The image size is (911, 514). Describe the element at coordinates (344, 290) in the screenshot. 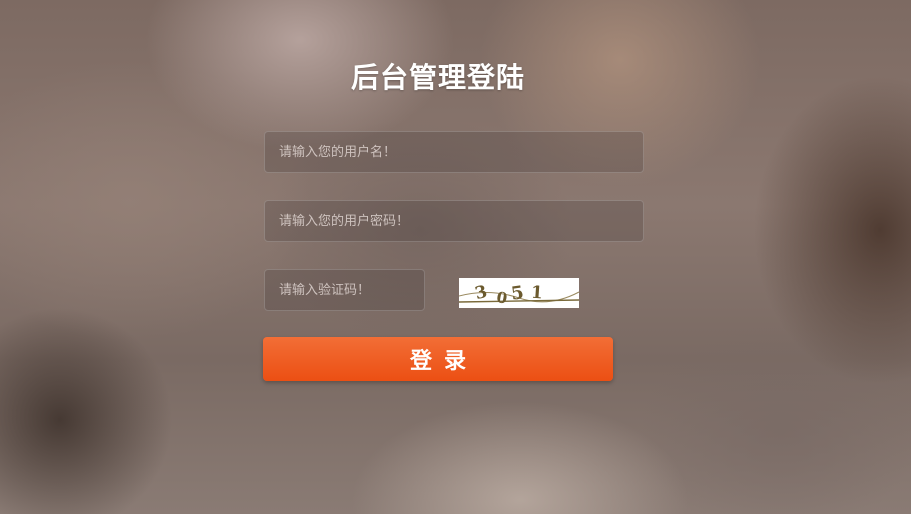

I see `captcha-input` at that location.